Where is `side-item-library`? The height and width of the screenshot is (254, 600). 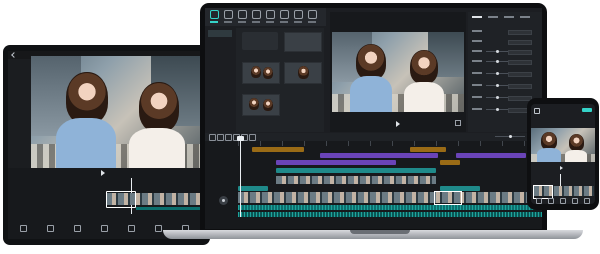
side-item-library is located at coordinates (220, 43).